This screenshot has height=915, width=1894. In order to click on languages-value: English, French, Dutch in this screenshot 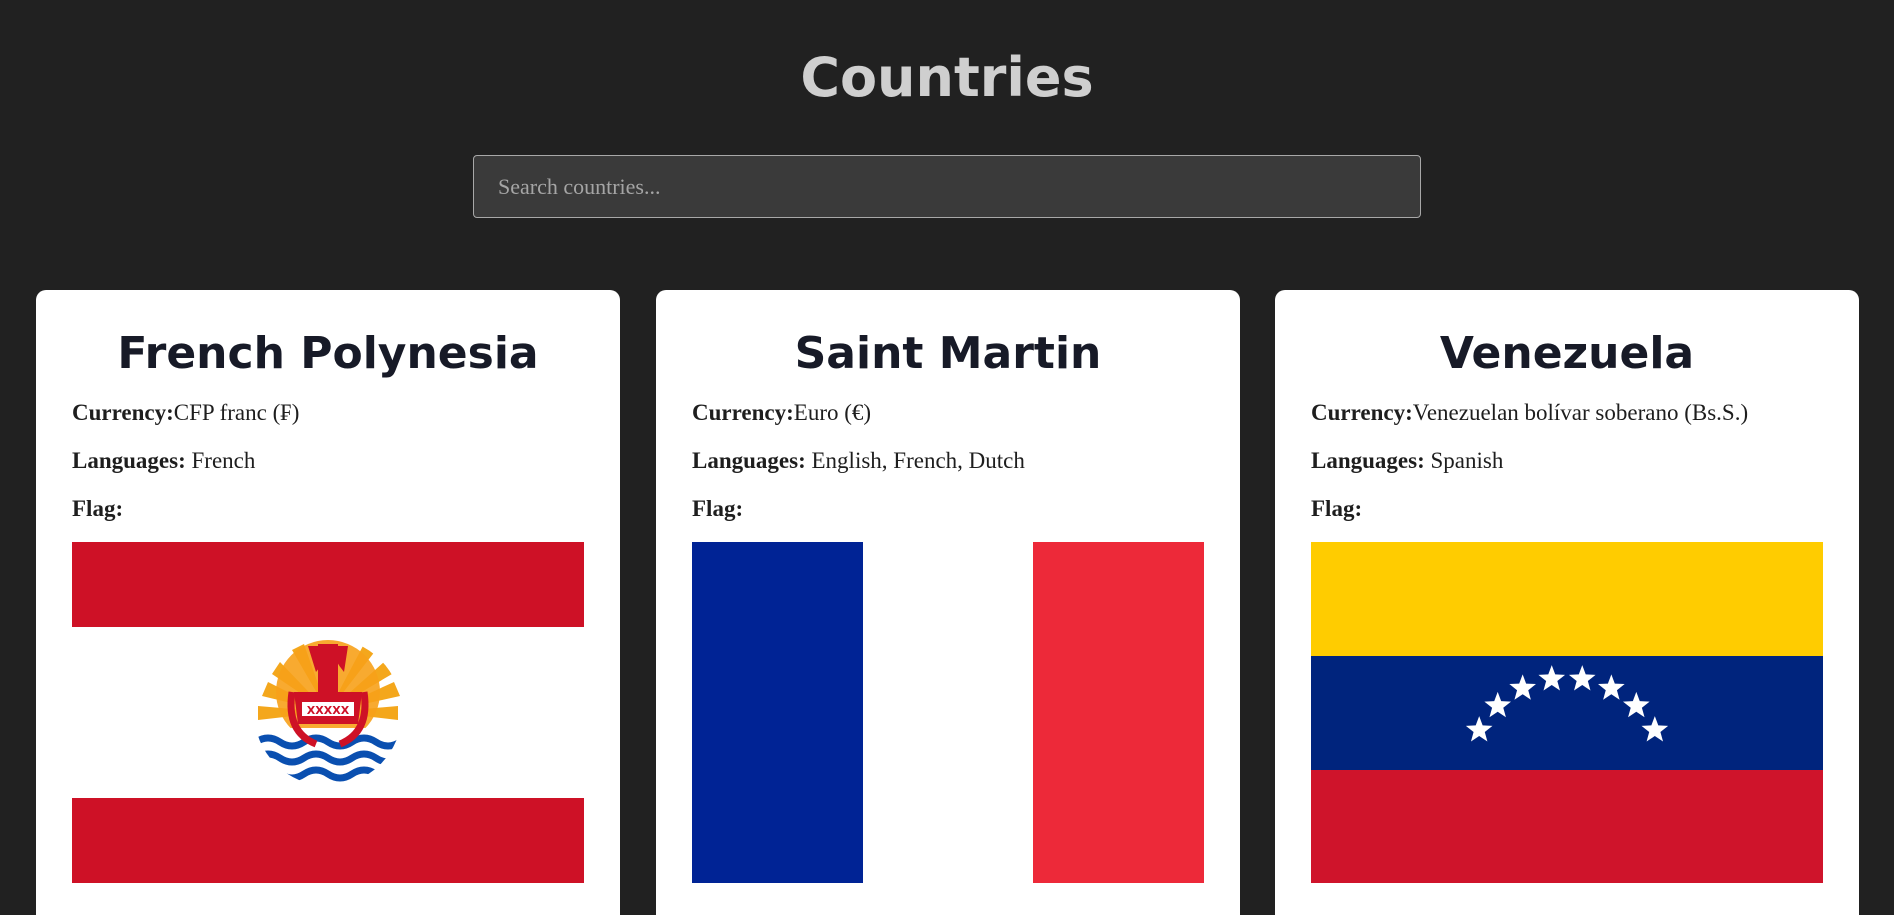, I will do `click(918, 460)`.